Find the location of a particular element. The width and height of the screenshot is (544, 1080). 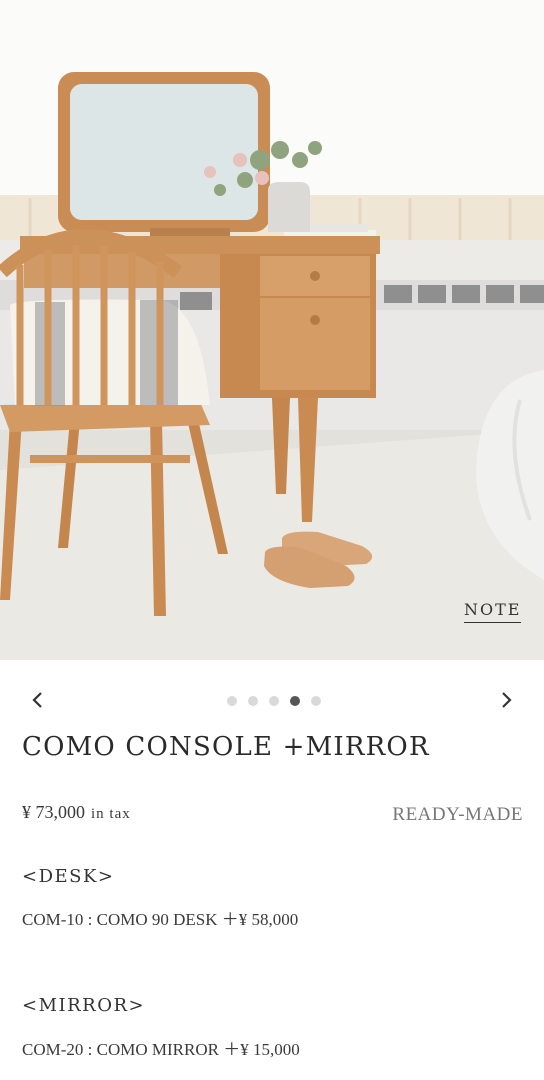

tax-label: in tax is located at coordinates (111, 814).